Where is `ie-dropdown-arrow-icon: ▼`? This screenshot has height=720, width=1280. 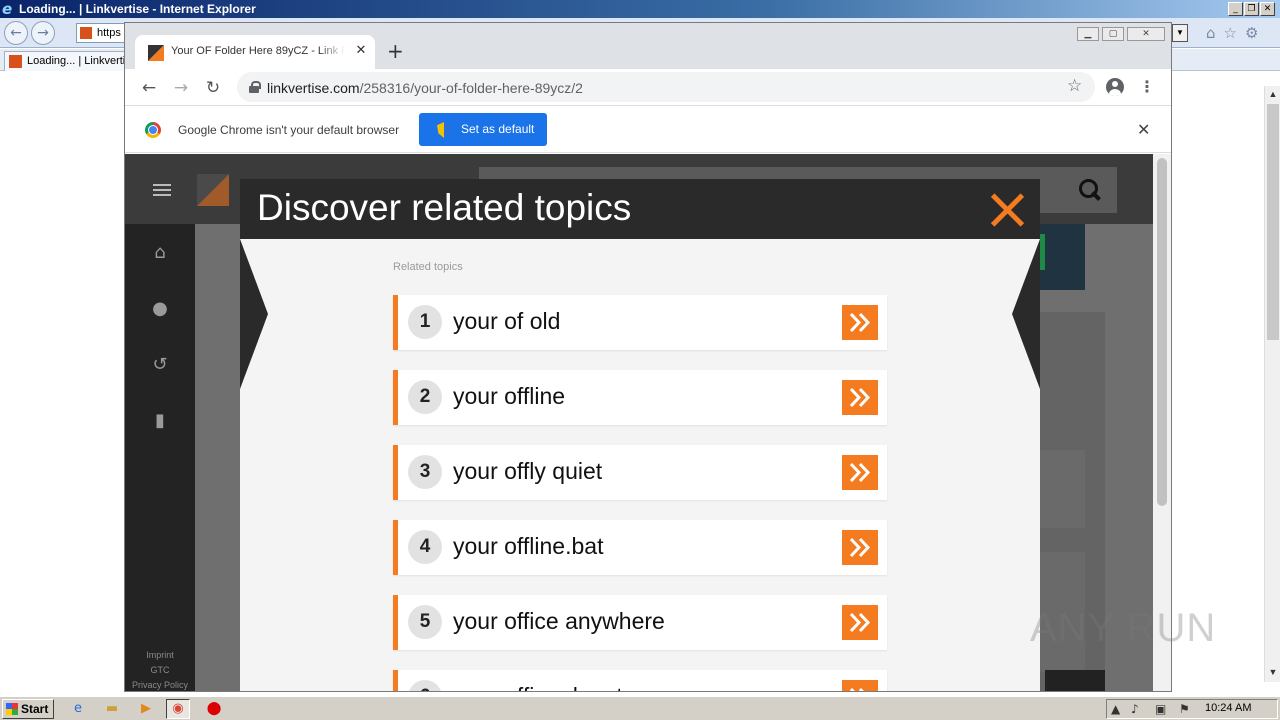
ie-dropdown-arrow-icon: ▼ is located at coordinates (1180, 33).